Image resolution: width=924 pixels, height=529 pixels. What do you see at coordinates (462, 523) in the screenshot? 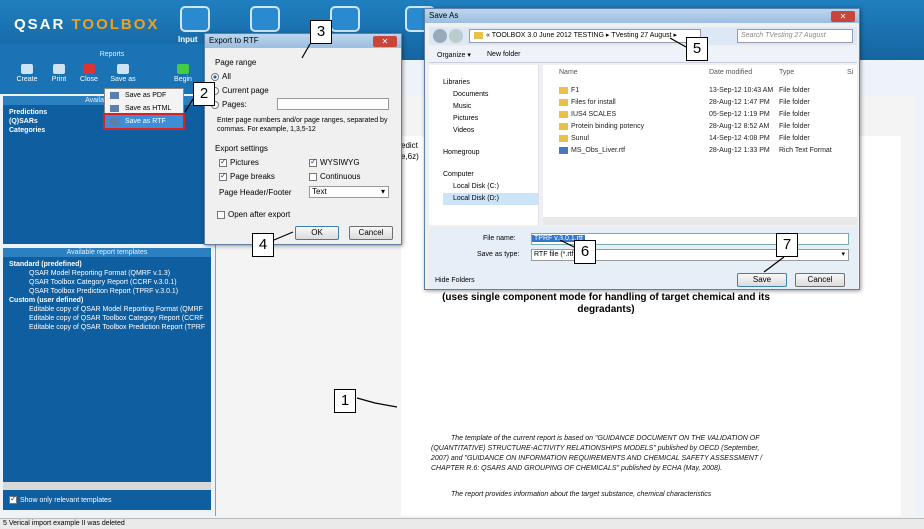
I see `status-bar: 5 Verical import example II was deleted` at bounding box center [462, 523].